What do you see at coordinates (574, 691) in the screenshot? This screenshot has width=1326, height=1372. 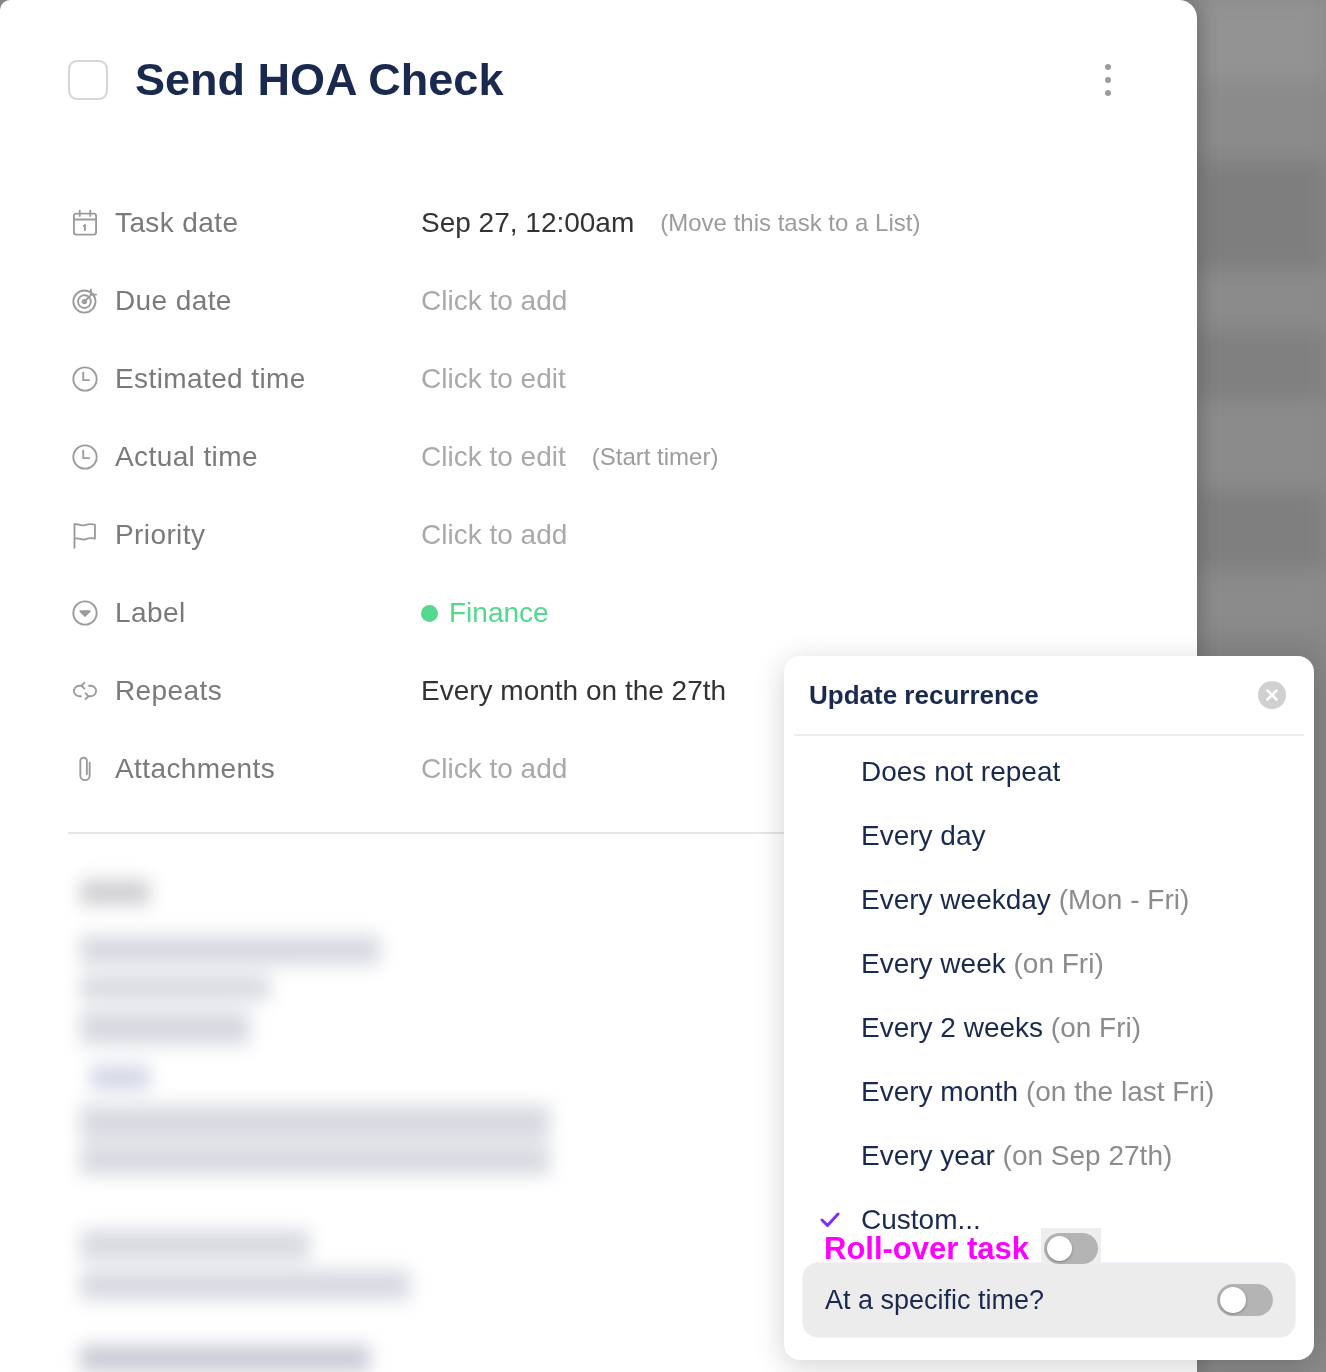 I see `field-value: Every month on the 27th` at bounding box center [574, 691].